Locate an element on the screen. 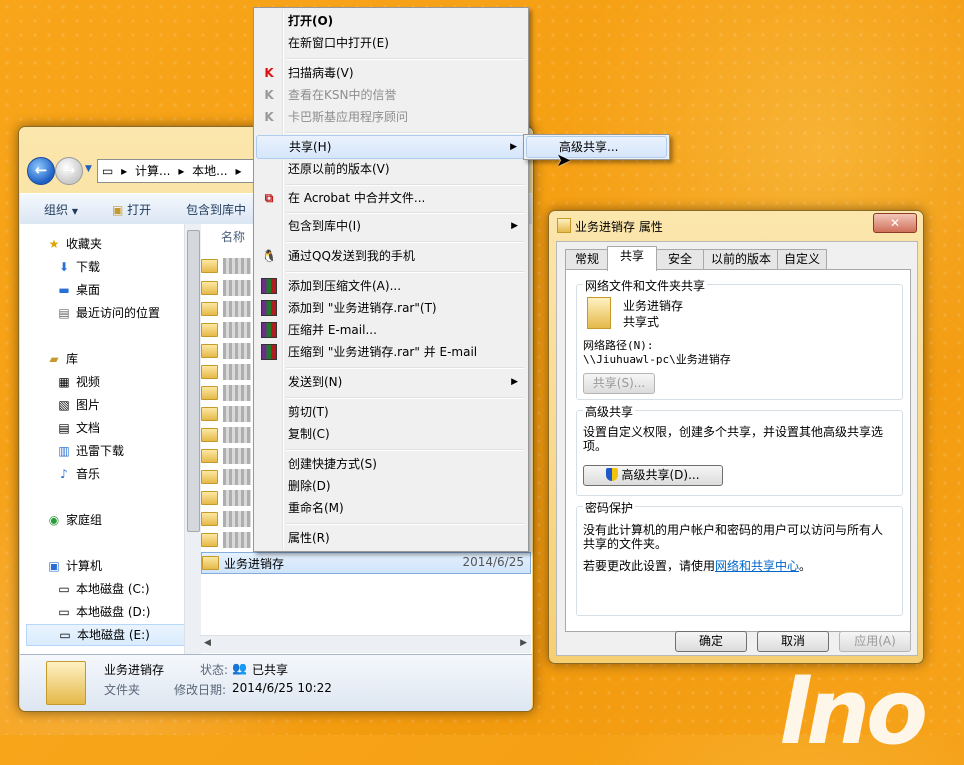  submenu-arrow-icon: ▶ is located at coordinates (514, 382).